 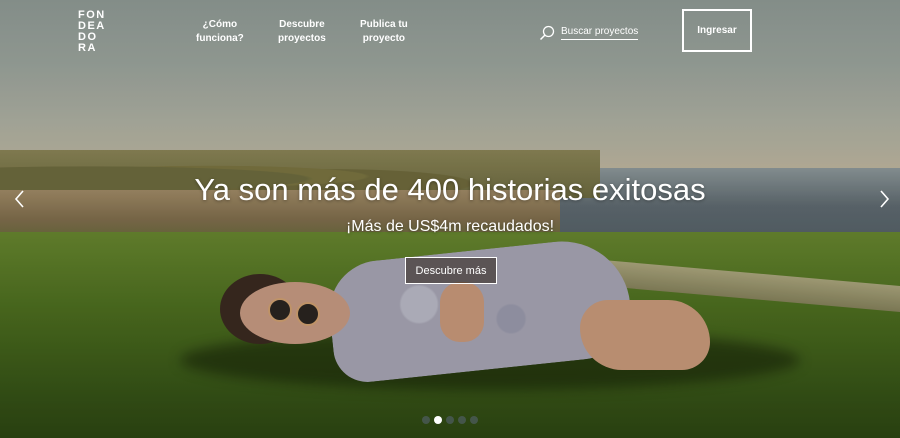 What do you see at coordinates (20, 199) in the screenshot?
I see `chevron-left-icon` at bounding box center [20, 199].